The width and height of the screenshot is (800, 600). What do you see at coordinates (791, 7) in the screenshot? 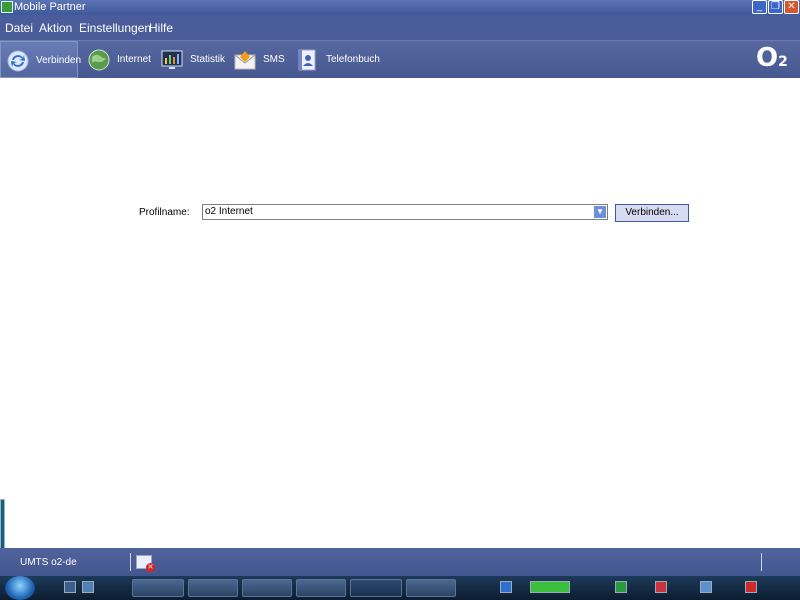
I see `close-button: ✕` at bounding box center [791, 7].